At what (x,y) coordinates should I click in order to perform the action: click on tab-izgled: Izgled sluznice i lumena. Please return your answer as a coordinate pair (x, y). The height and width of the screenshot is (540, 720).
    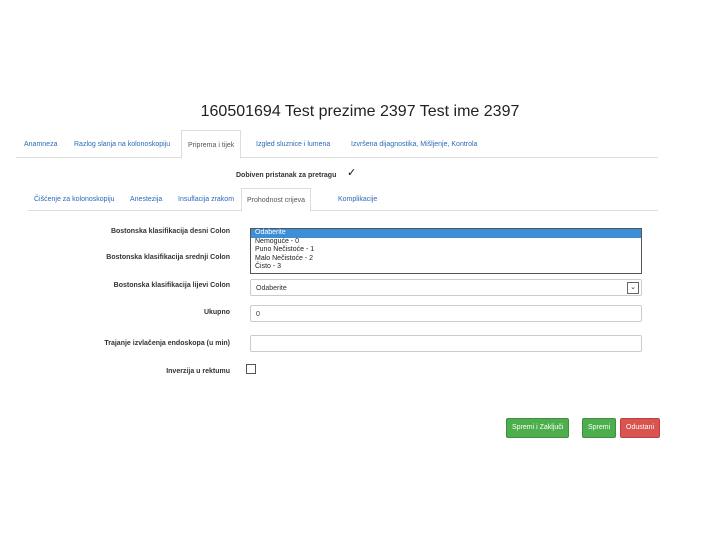
    Looking at the image, I should click on (293, 143).